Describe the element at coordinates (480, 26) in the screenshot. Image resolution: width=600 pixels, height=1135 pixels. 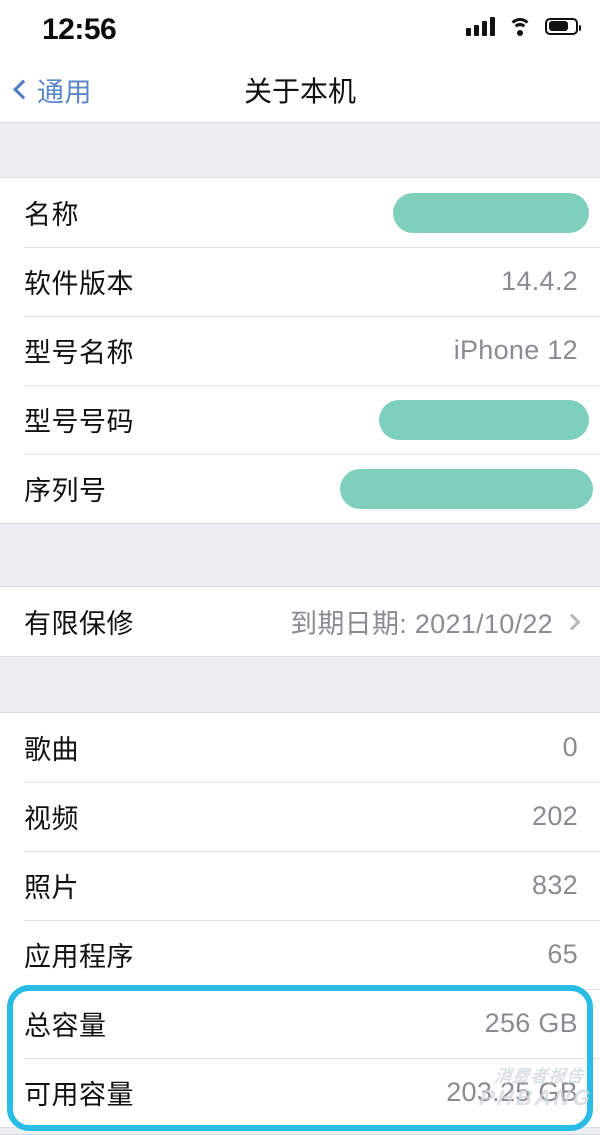
I see `cellular-signal-icon` at that location.